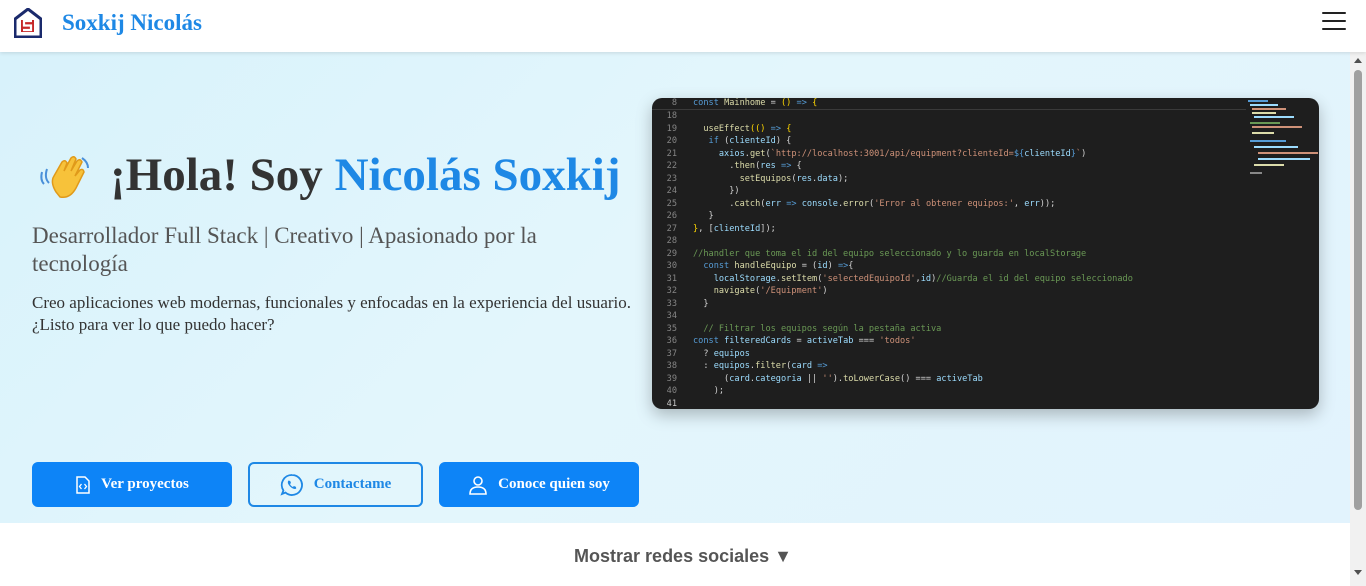 This screenshot has height=586, width=1366. I want to click on hamburger-menu-icon, so click(1334, 21).